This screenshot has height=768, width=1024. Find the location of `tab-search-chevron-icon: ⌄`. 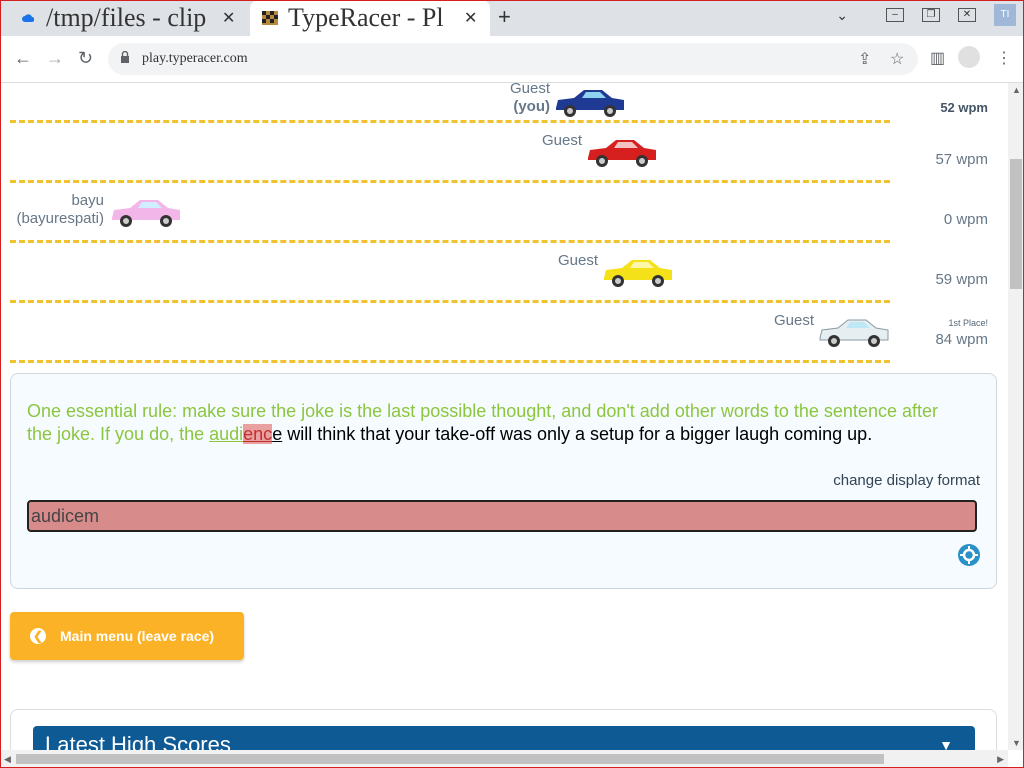

tab-search-chevron-icon: ⌄ is located at coordinates (842, 15).